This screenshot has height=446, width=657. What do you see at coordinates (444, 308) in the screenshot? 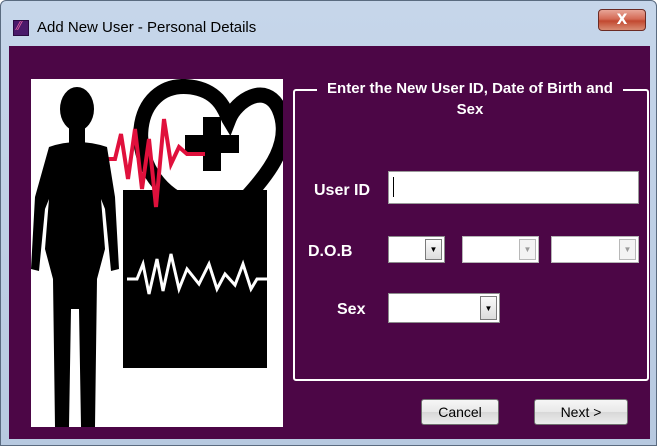
I see `sex-select: ▼` at bounding box center [444, 308].